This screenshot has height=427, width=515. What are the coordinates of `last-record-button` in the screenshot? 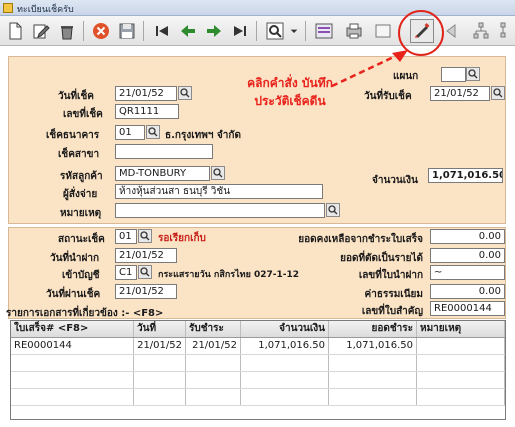 It's located at (240, 31).